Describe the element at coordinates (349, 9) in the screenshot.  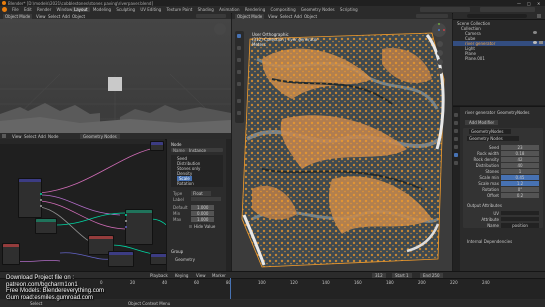
I see `tab-scripting: Scripting` at that location.